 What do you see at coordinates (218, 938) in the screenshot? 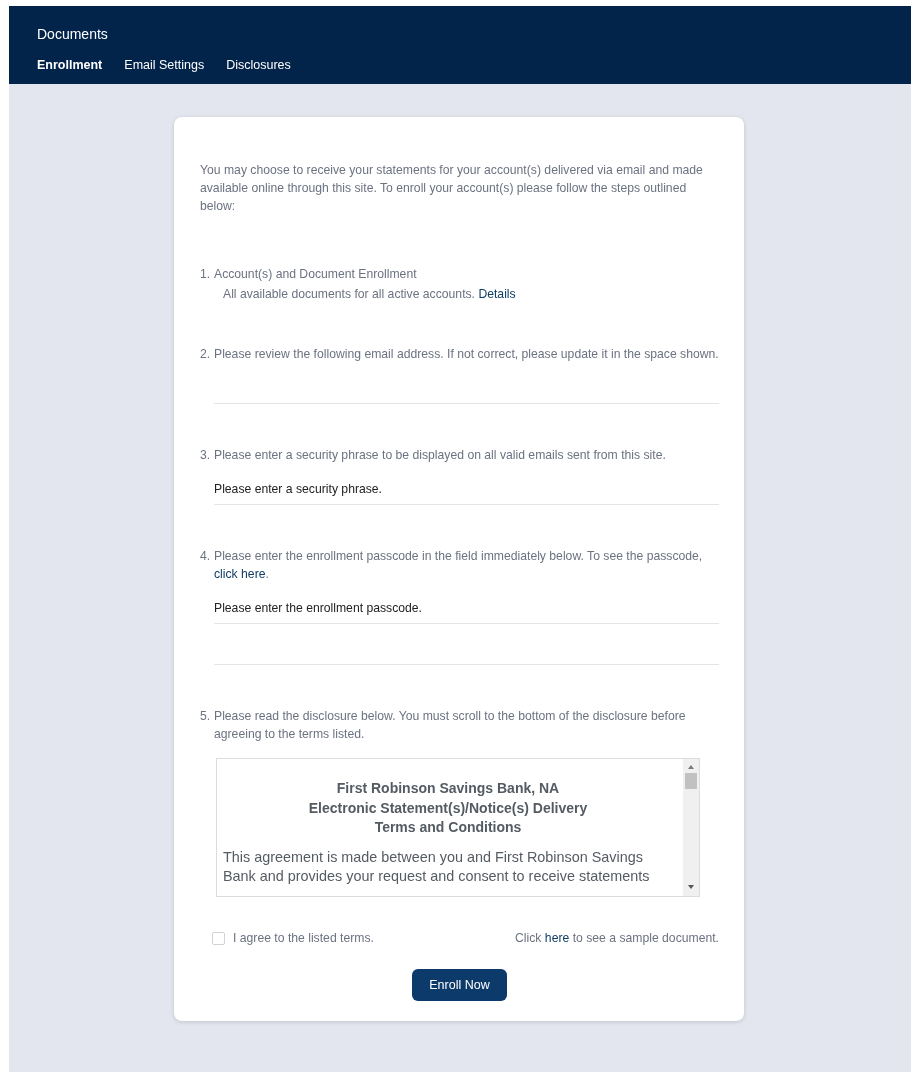
I see `agree-checkbox` at bounding box center [218, 938].